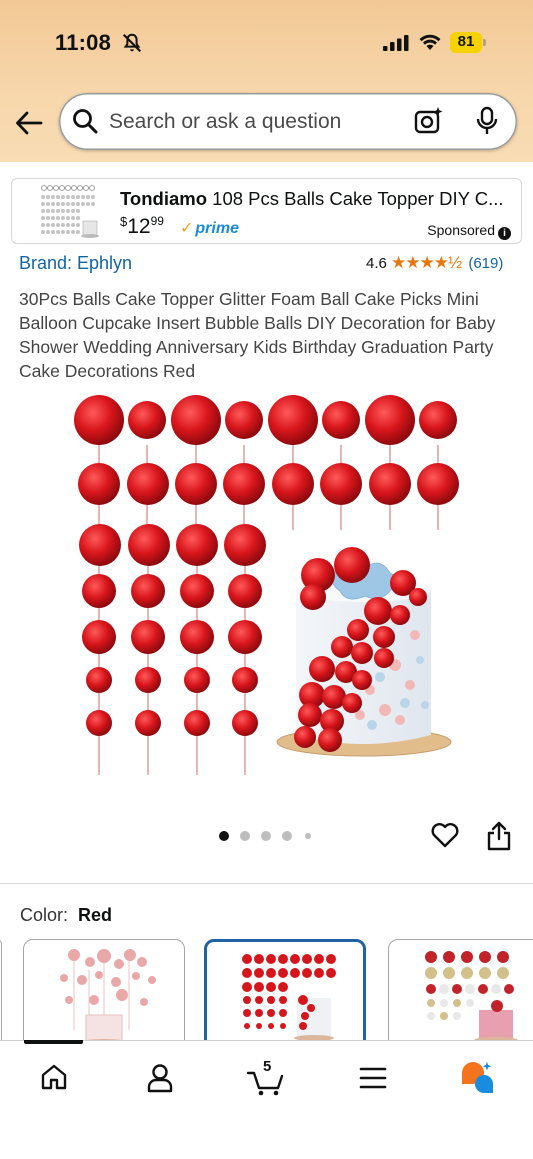 The image size is (533, 1159). I want to click on back-arrow-icon, so click(29, 123).